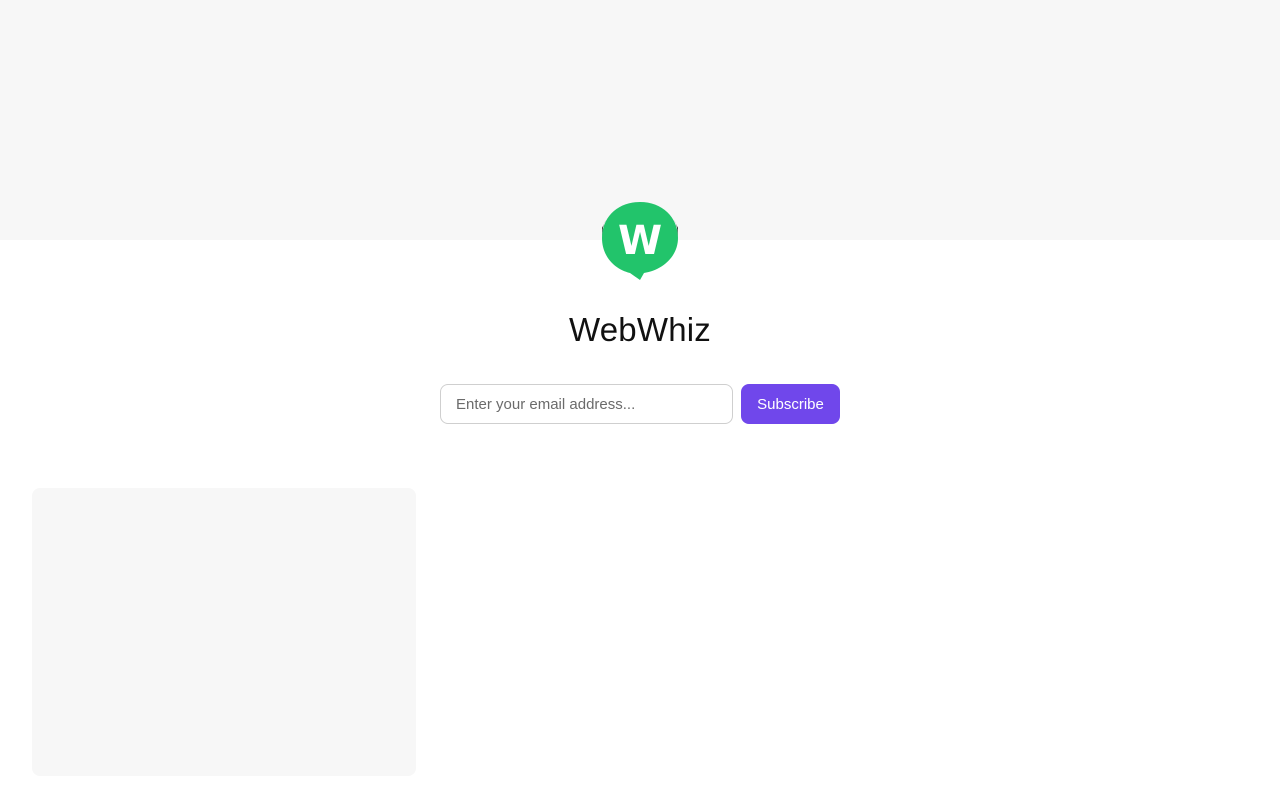 The width and height of the screenshot is (1280, 800). I want to click on publication-logo: W, so click(640, 240).